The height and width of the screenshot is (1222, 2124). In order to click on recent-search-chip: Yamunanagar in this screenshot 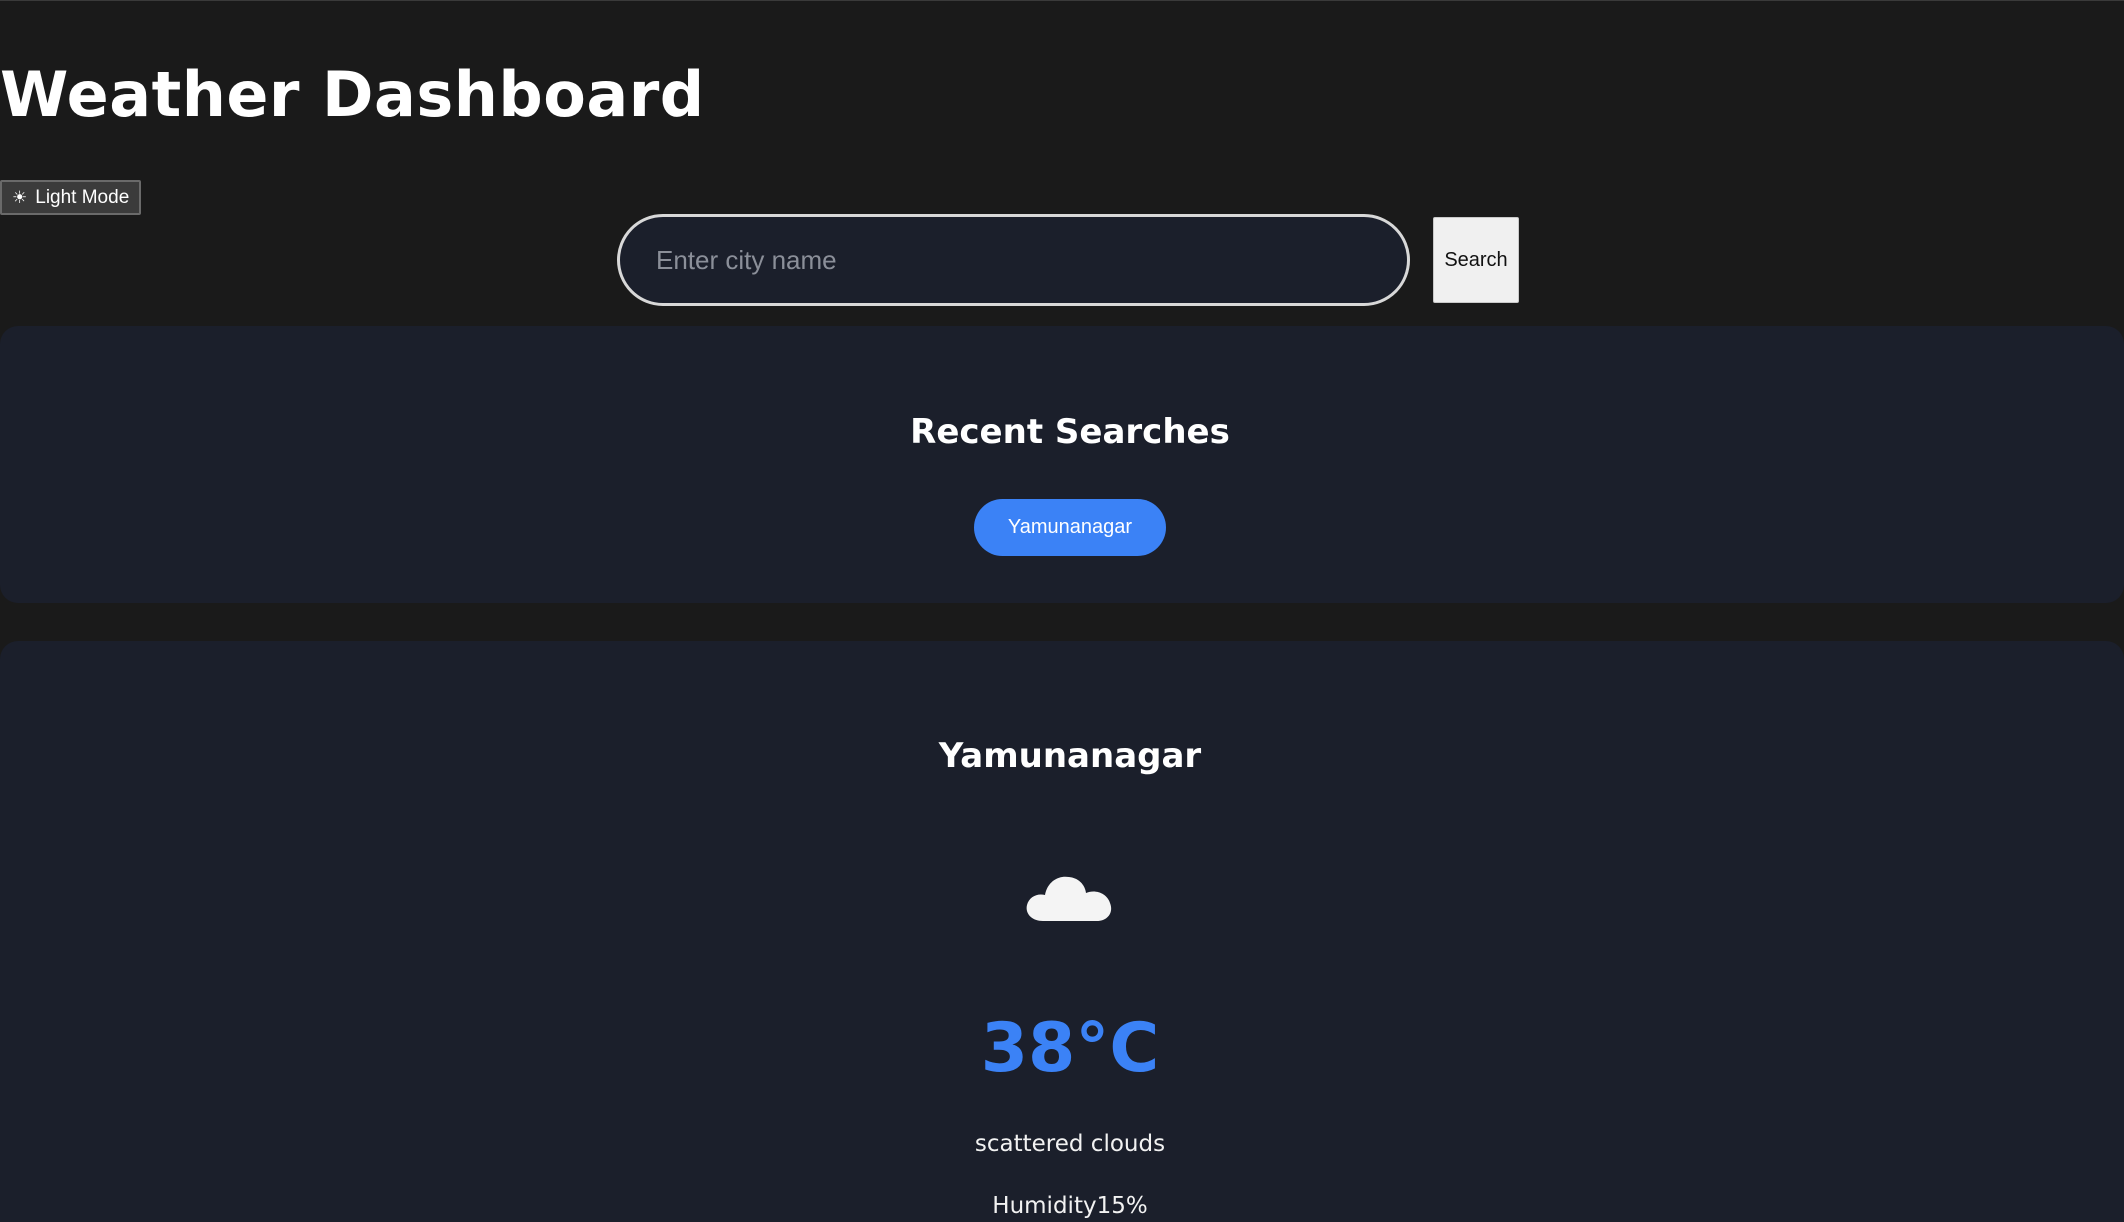, I will do `click(1070, 527)`.